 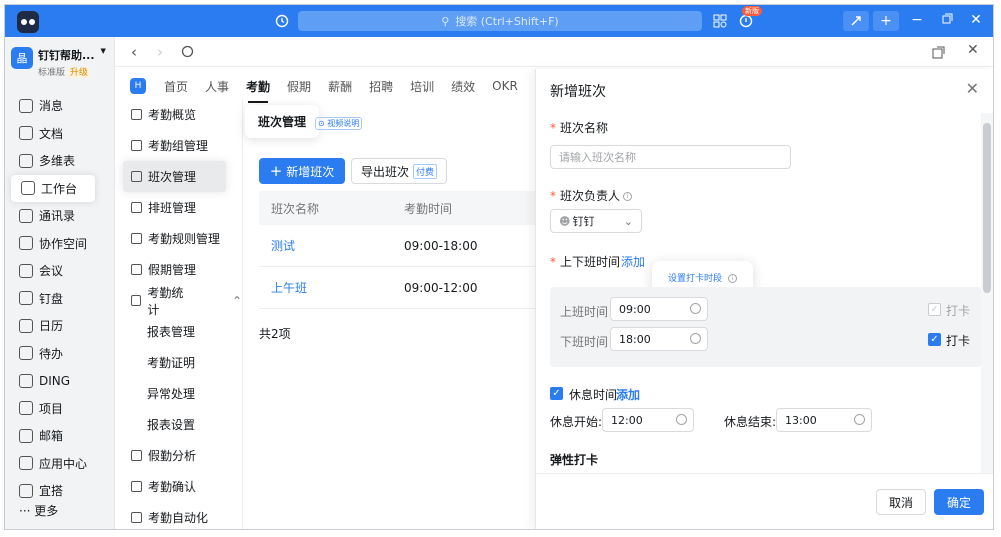 I want to click on more-button: ··· 更多, so click(x=38, y=510).